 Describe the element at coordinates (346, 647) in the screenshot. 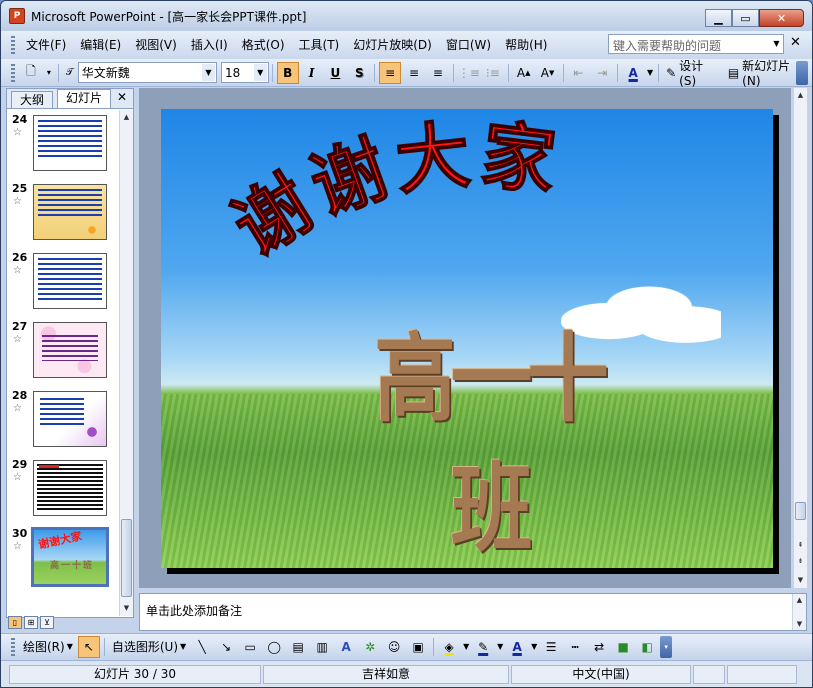

I see `wordart-icon: A` at that location.